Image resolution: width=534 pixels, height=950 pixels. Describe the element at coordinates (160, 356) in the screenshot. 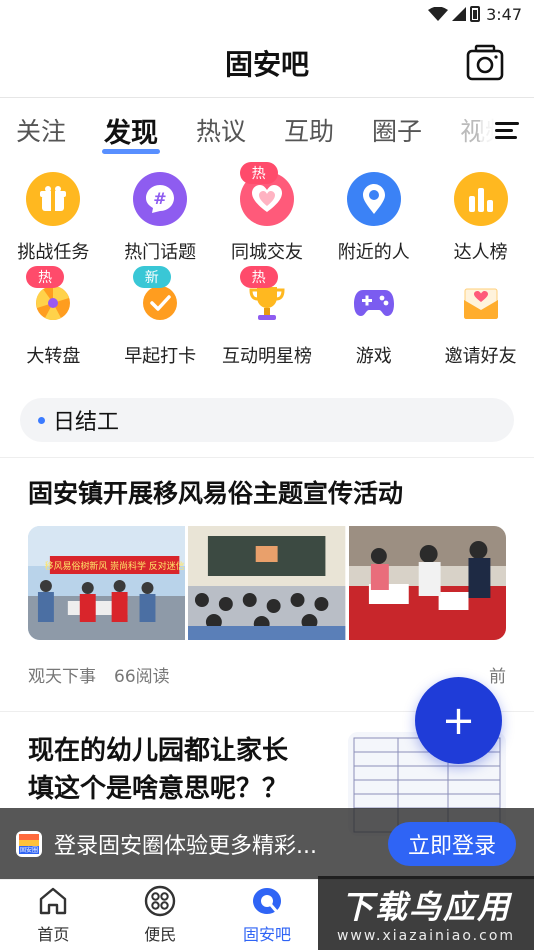

I see `grid-label: 早起打卡` at that location.